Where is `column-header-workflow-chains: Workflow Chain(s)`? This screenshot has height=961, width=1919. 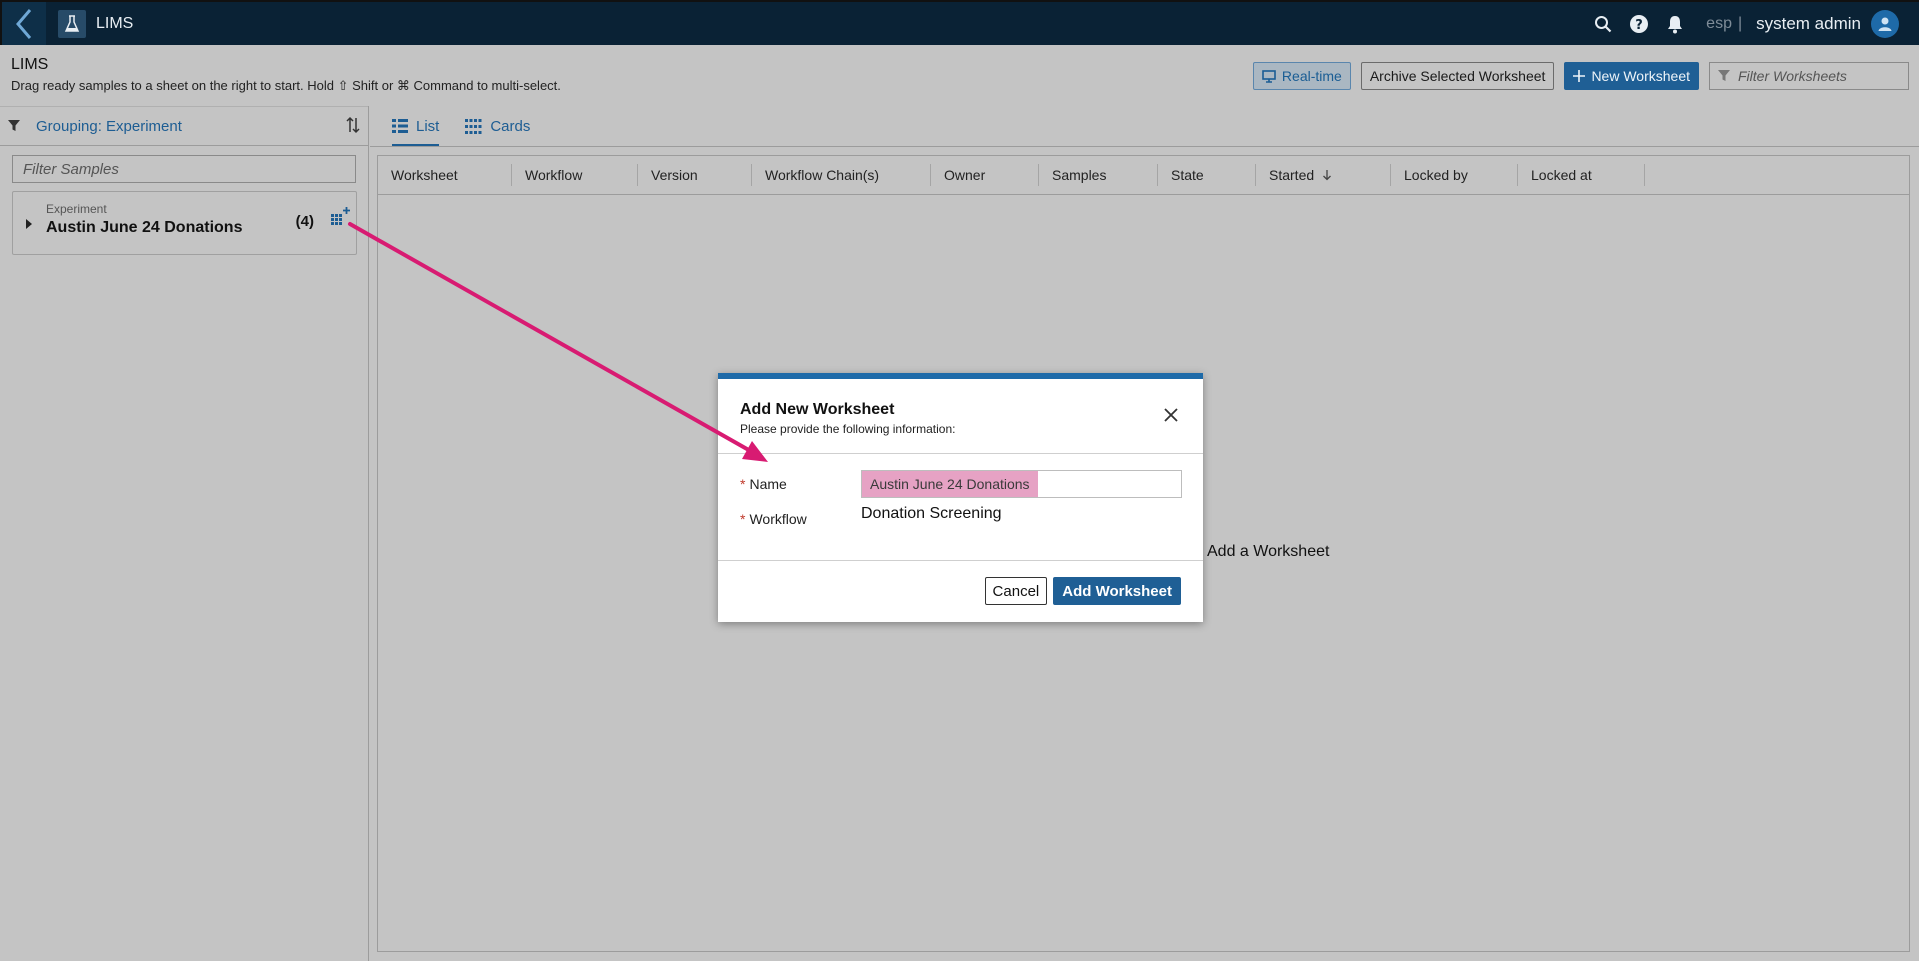 column-header-workflow-chains: Workflow Chain(s) is located at coordinates (841, 175).